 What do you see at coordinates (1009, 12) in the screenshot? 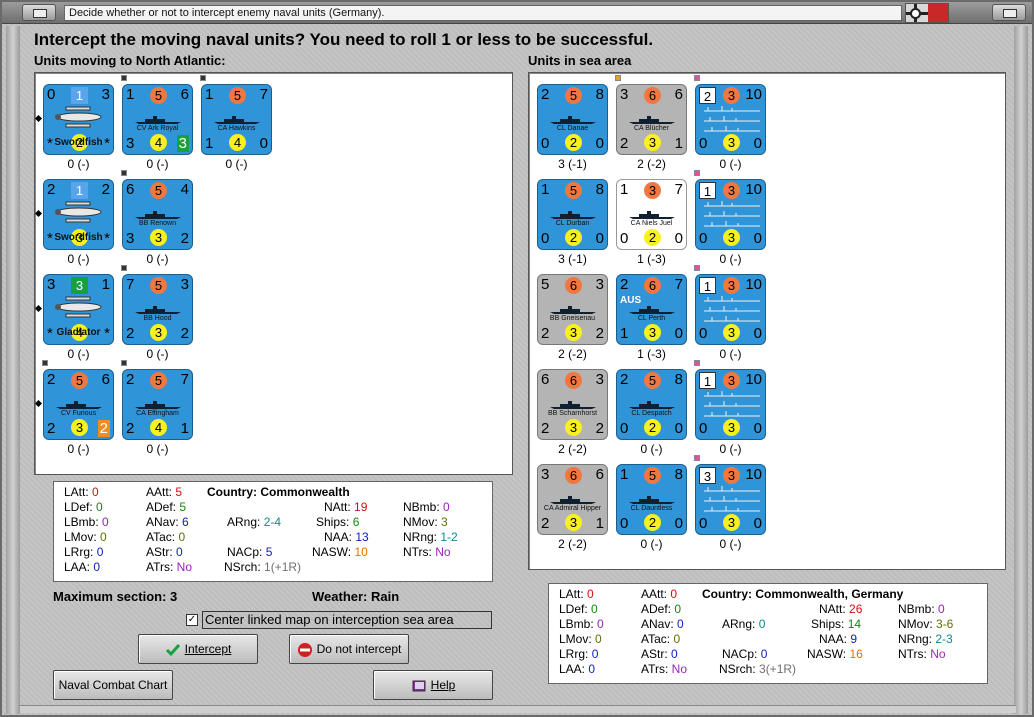
I see `restore-button` at bounding box center [1009, 12].